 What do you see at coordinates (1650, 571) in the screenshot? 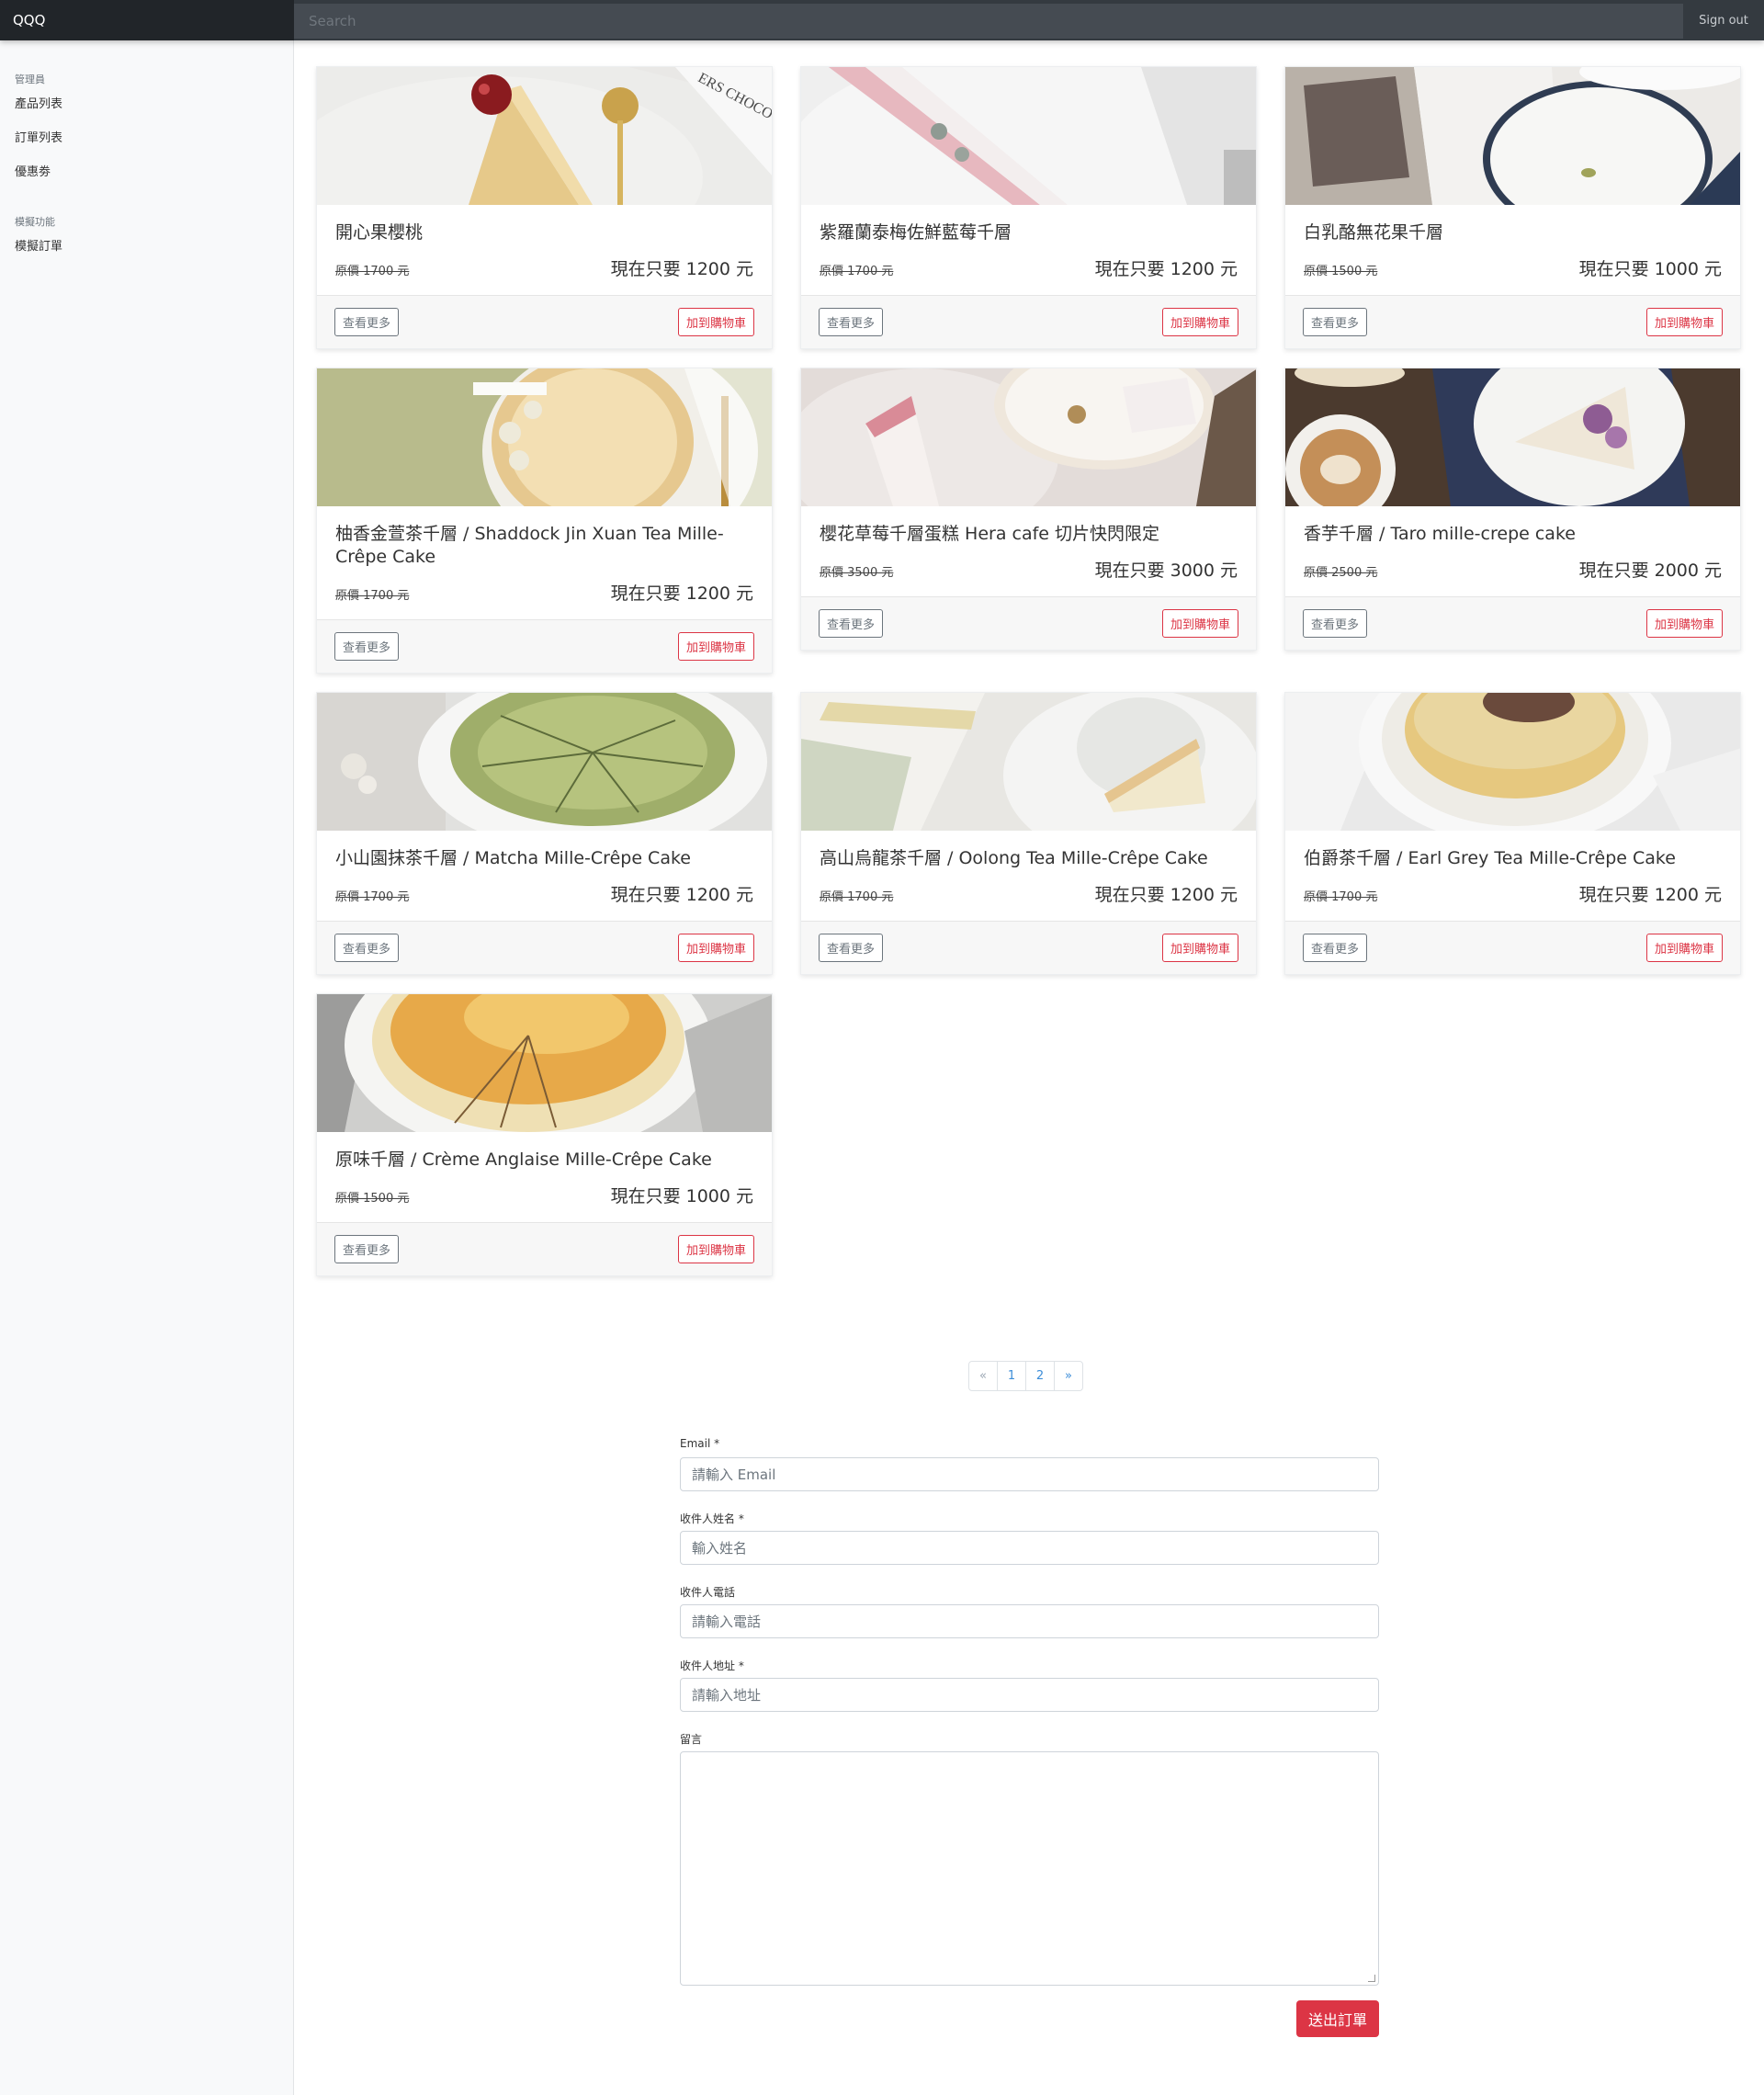
I see `sale-price: 現在只要 2000 元` at bounding box center [1650, 571].